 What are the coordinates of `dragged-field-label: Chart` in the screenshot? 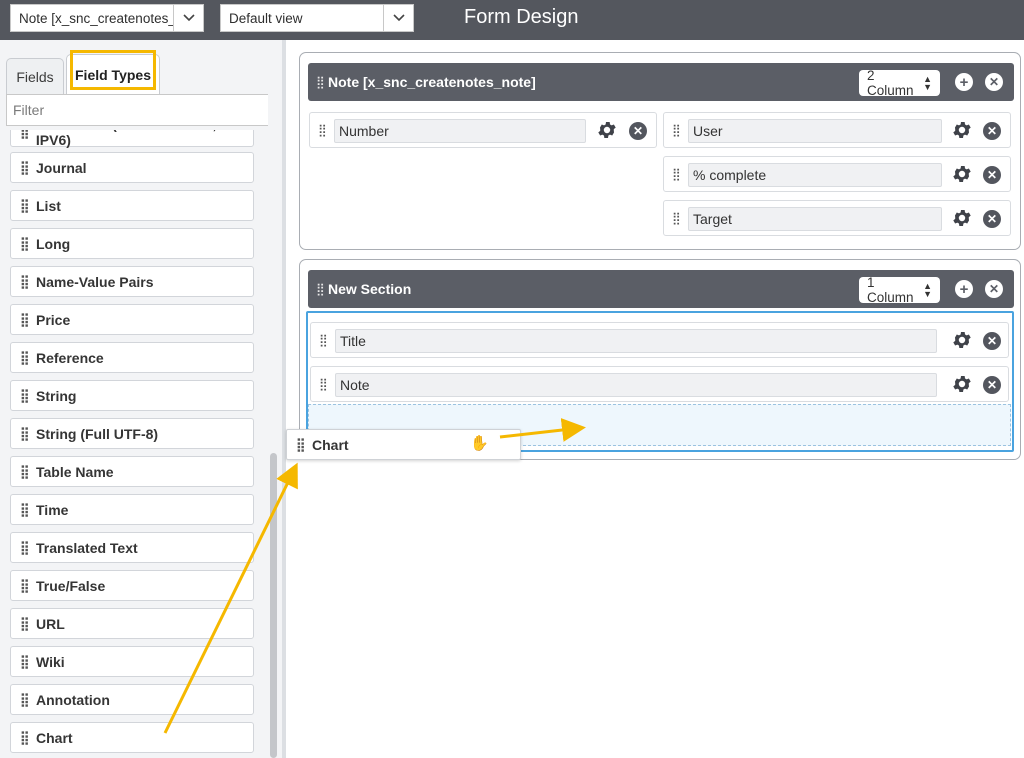 It's located at (330, 444).